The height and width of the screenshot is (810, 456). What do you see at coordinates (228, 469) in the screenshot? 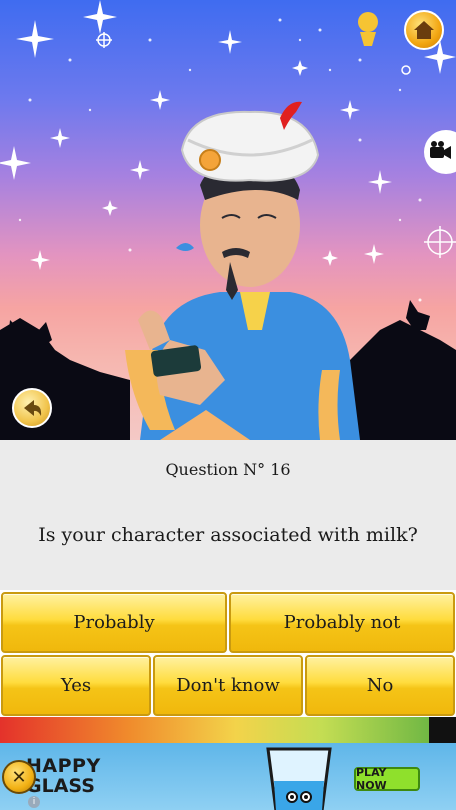
I see `question-number: Question N° 16` at bounding box center [228, 469].